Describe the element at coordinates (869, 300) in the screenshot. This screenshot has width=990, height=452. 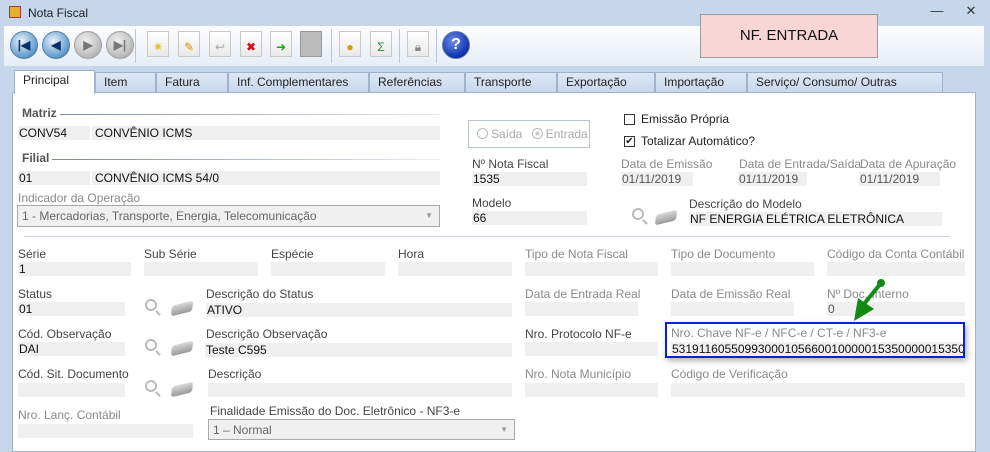
I see `arrow-annotation-icon` at that location.